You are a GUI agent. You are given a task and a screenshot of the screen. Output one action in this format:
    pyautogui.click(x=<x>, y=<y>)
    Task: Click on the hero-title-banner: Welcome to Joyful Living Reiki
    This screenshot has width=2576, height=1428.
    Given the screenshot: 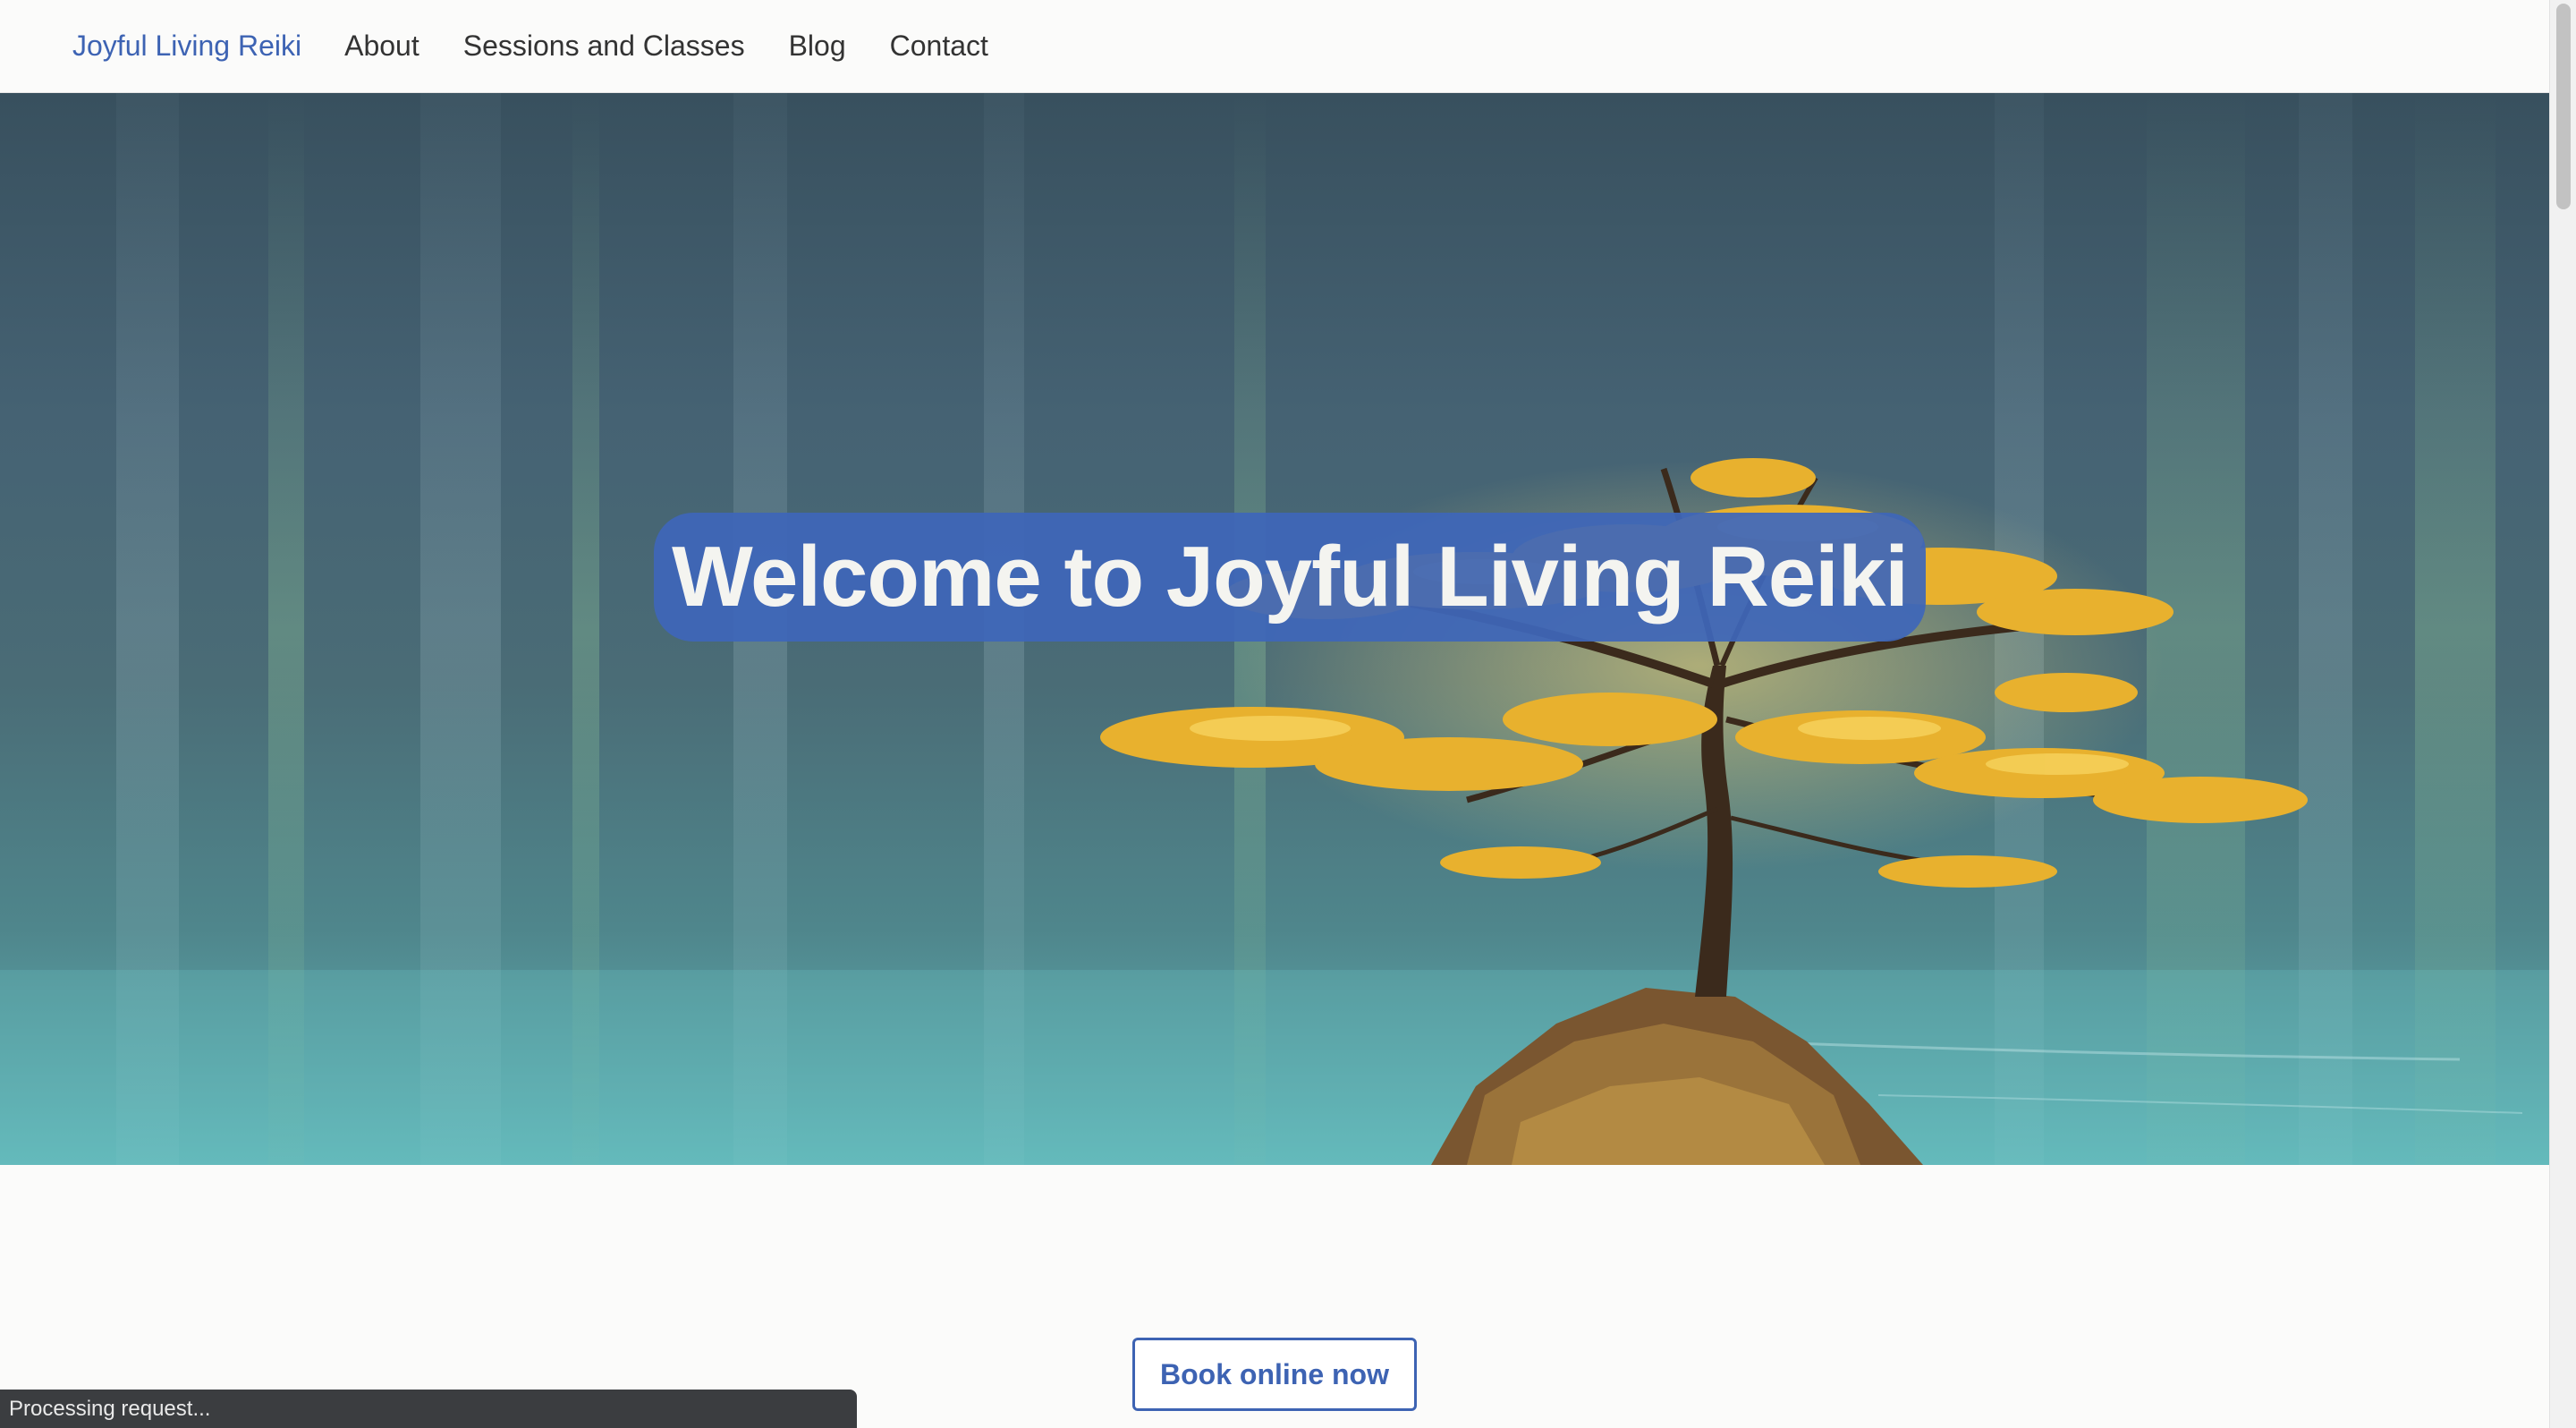 What is the action you would take?
    pyautogui.click(x=1290, y=577)
    